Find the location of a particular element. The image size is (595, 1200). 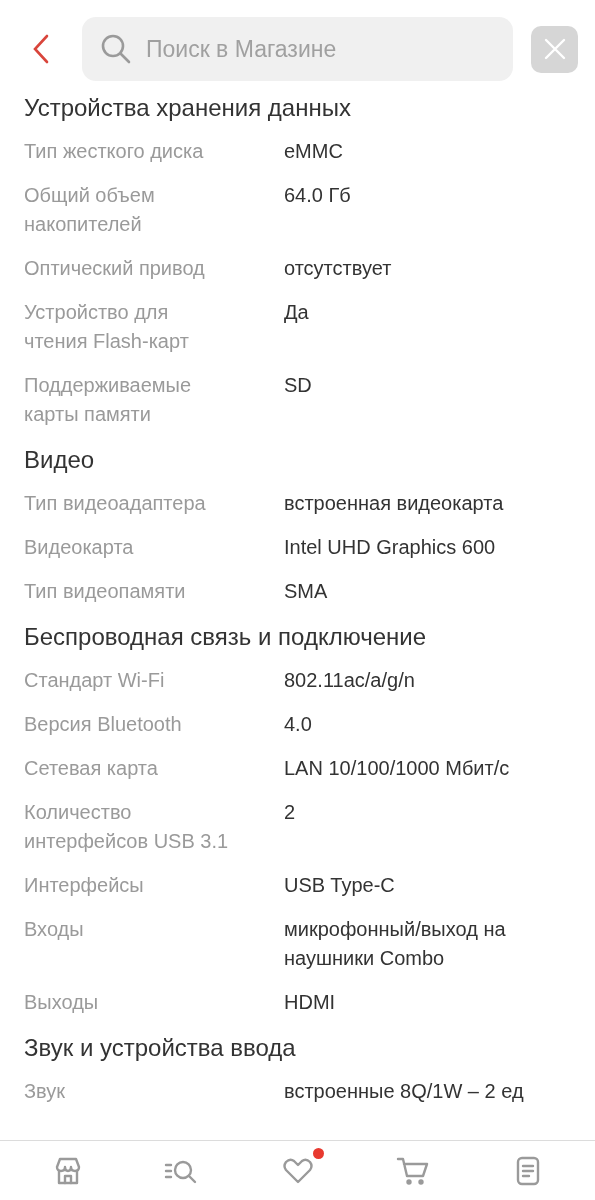

section-heading: Видео is located at coordinates (59, 460).